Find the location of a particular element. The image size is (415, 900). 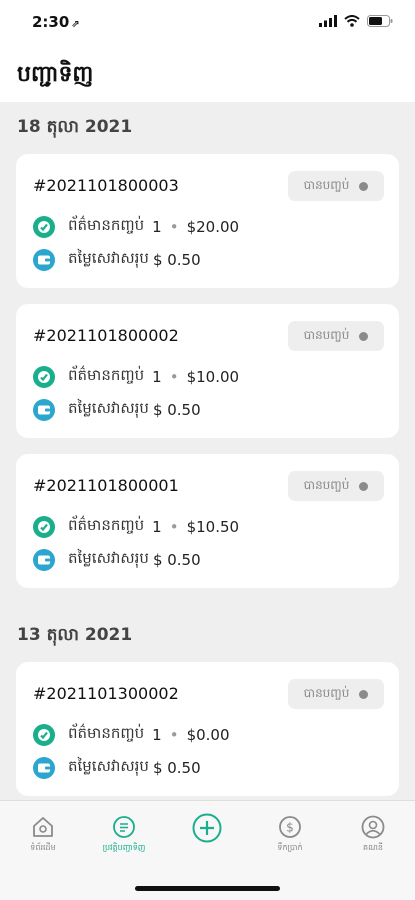

tab-home: ទំព័រដើម is located at coordinates (43, 834).